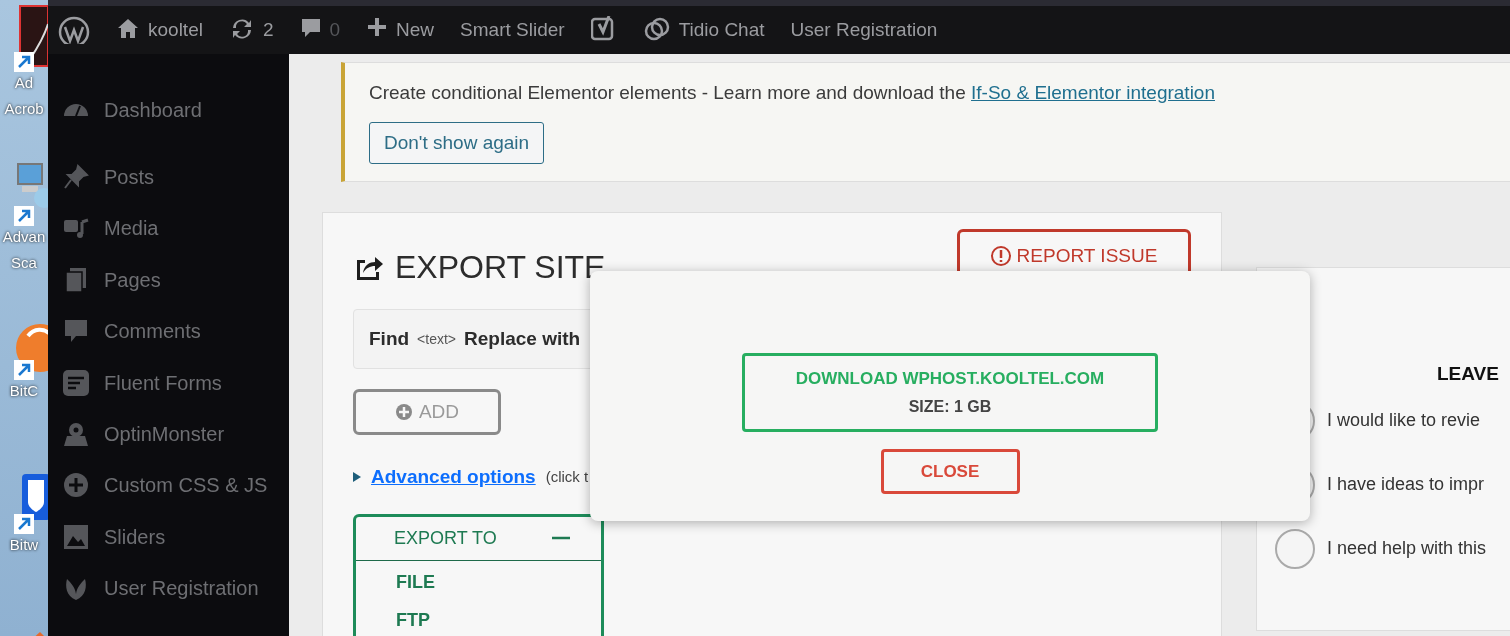 This screenshot has width=1510, height=636. Describe the element at coordinates (357, 477) in the screenshot. I see `expand-triangle-icon` at that location.